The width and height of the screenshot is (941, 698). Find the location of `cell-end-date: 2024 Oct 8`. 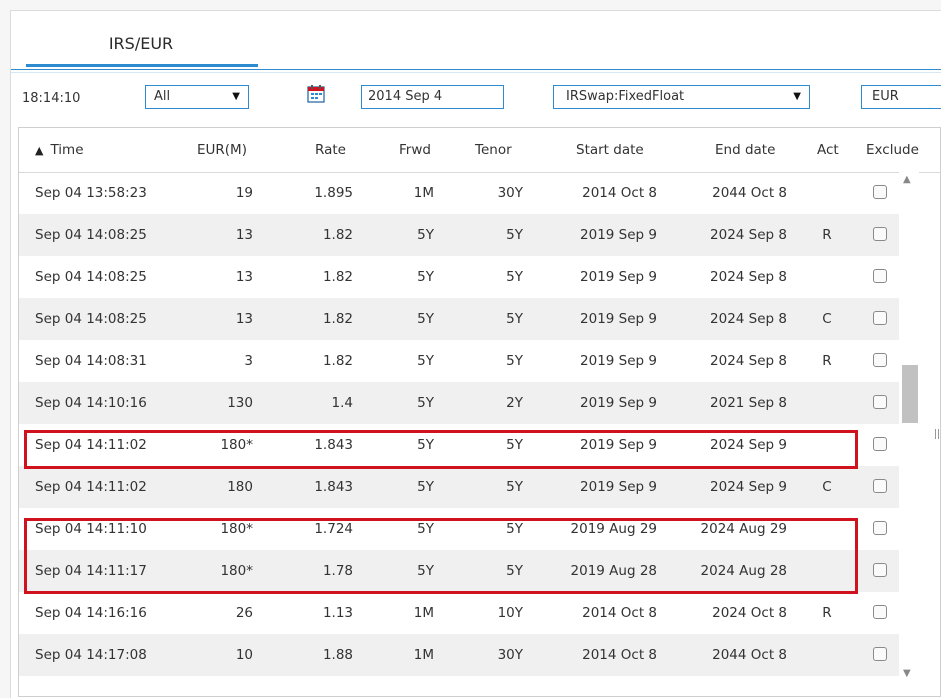

cell-end-date: 2024 Oct 8 is located at coordinates (749, 613).